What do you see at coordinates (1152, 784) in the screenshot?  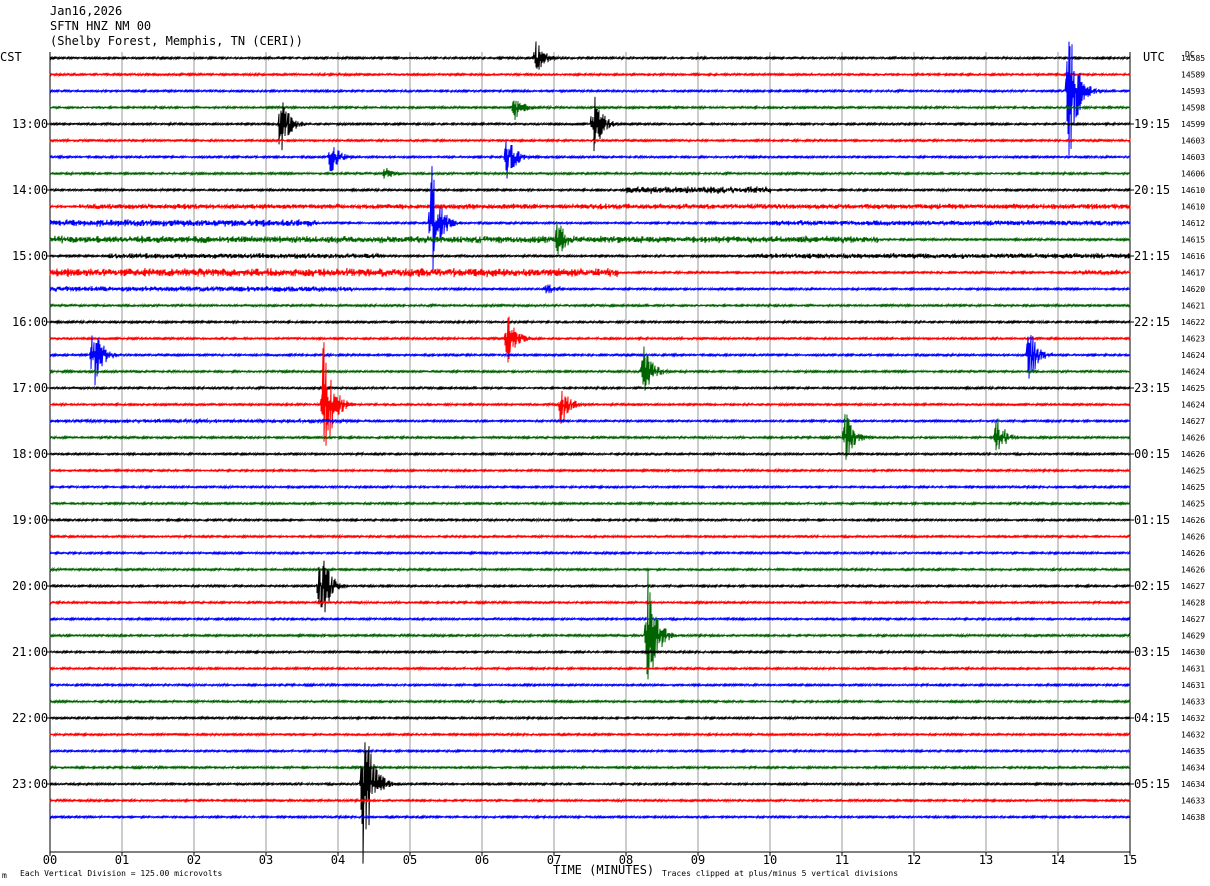 I see `utc-time-label: 05:15` at bounding box center [1152, 784].